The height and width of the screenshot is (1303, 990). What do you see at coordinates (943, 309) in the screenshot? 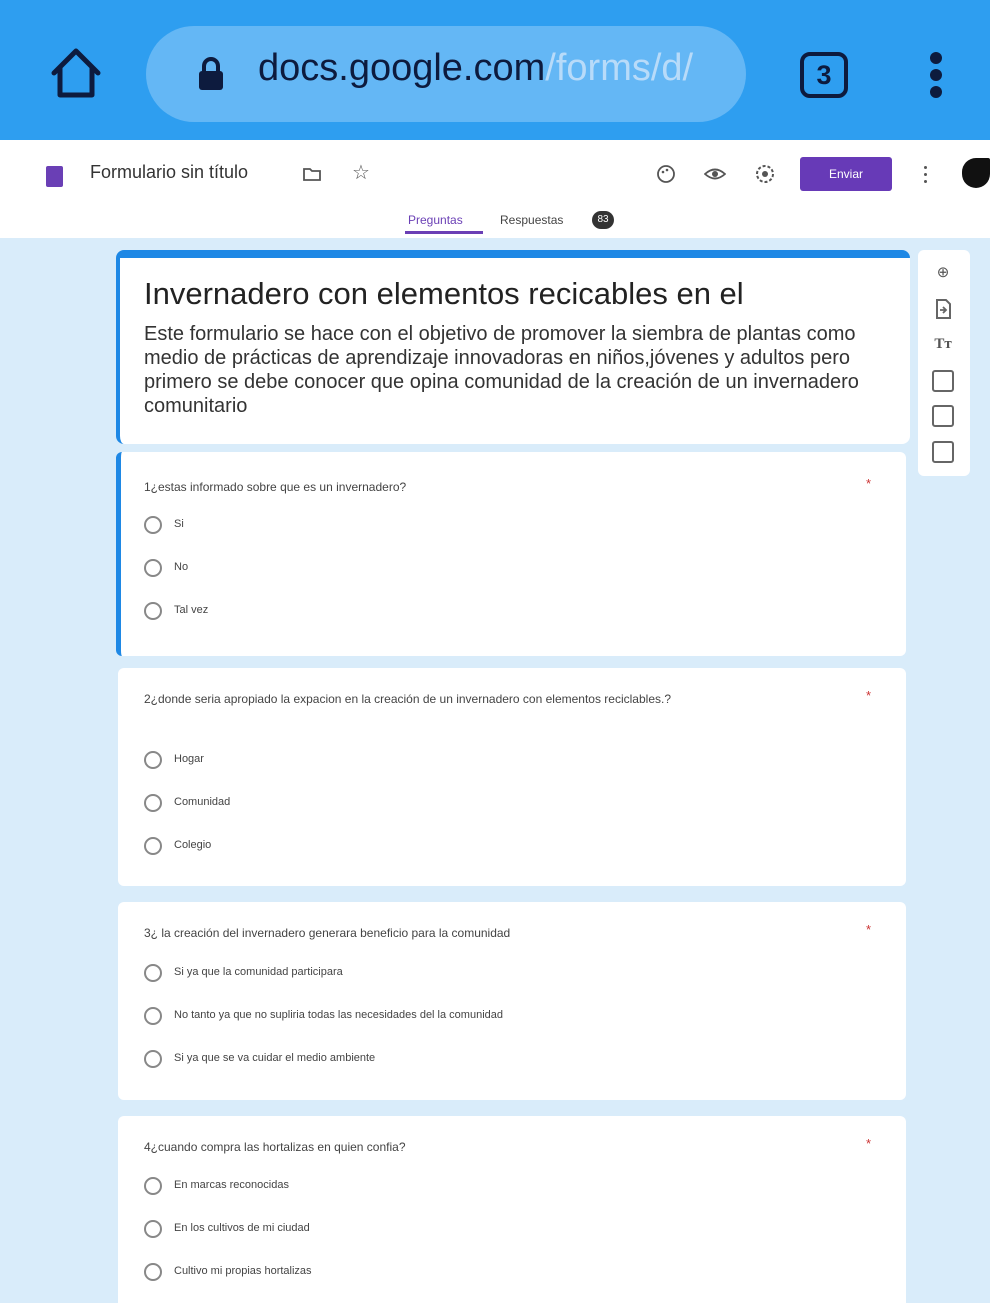
I see `import-questions-icon` at bounding box center [943, 309].